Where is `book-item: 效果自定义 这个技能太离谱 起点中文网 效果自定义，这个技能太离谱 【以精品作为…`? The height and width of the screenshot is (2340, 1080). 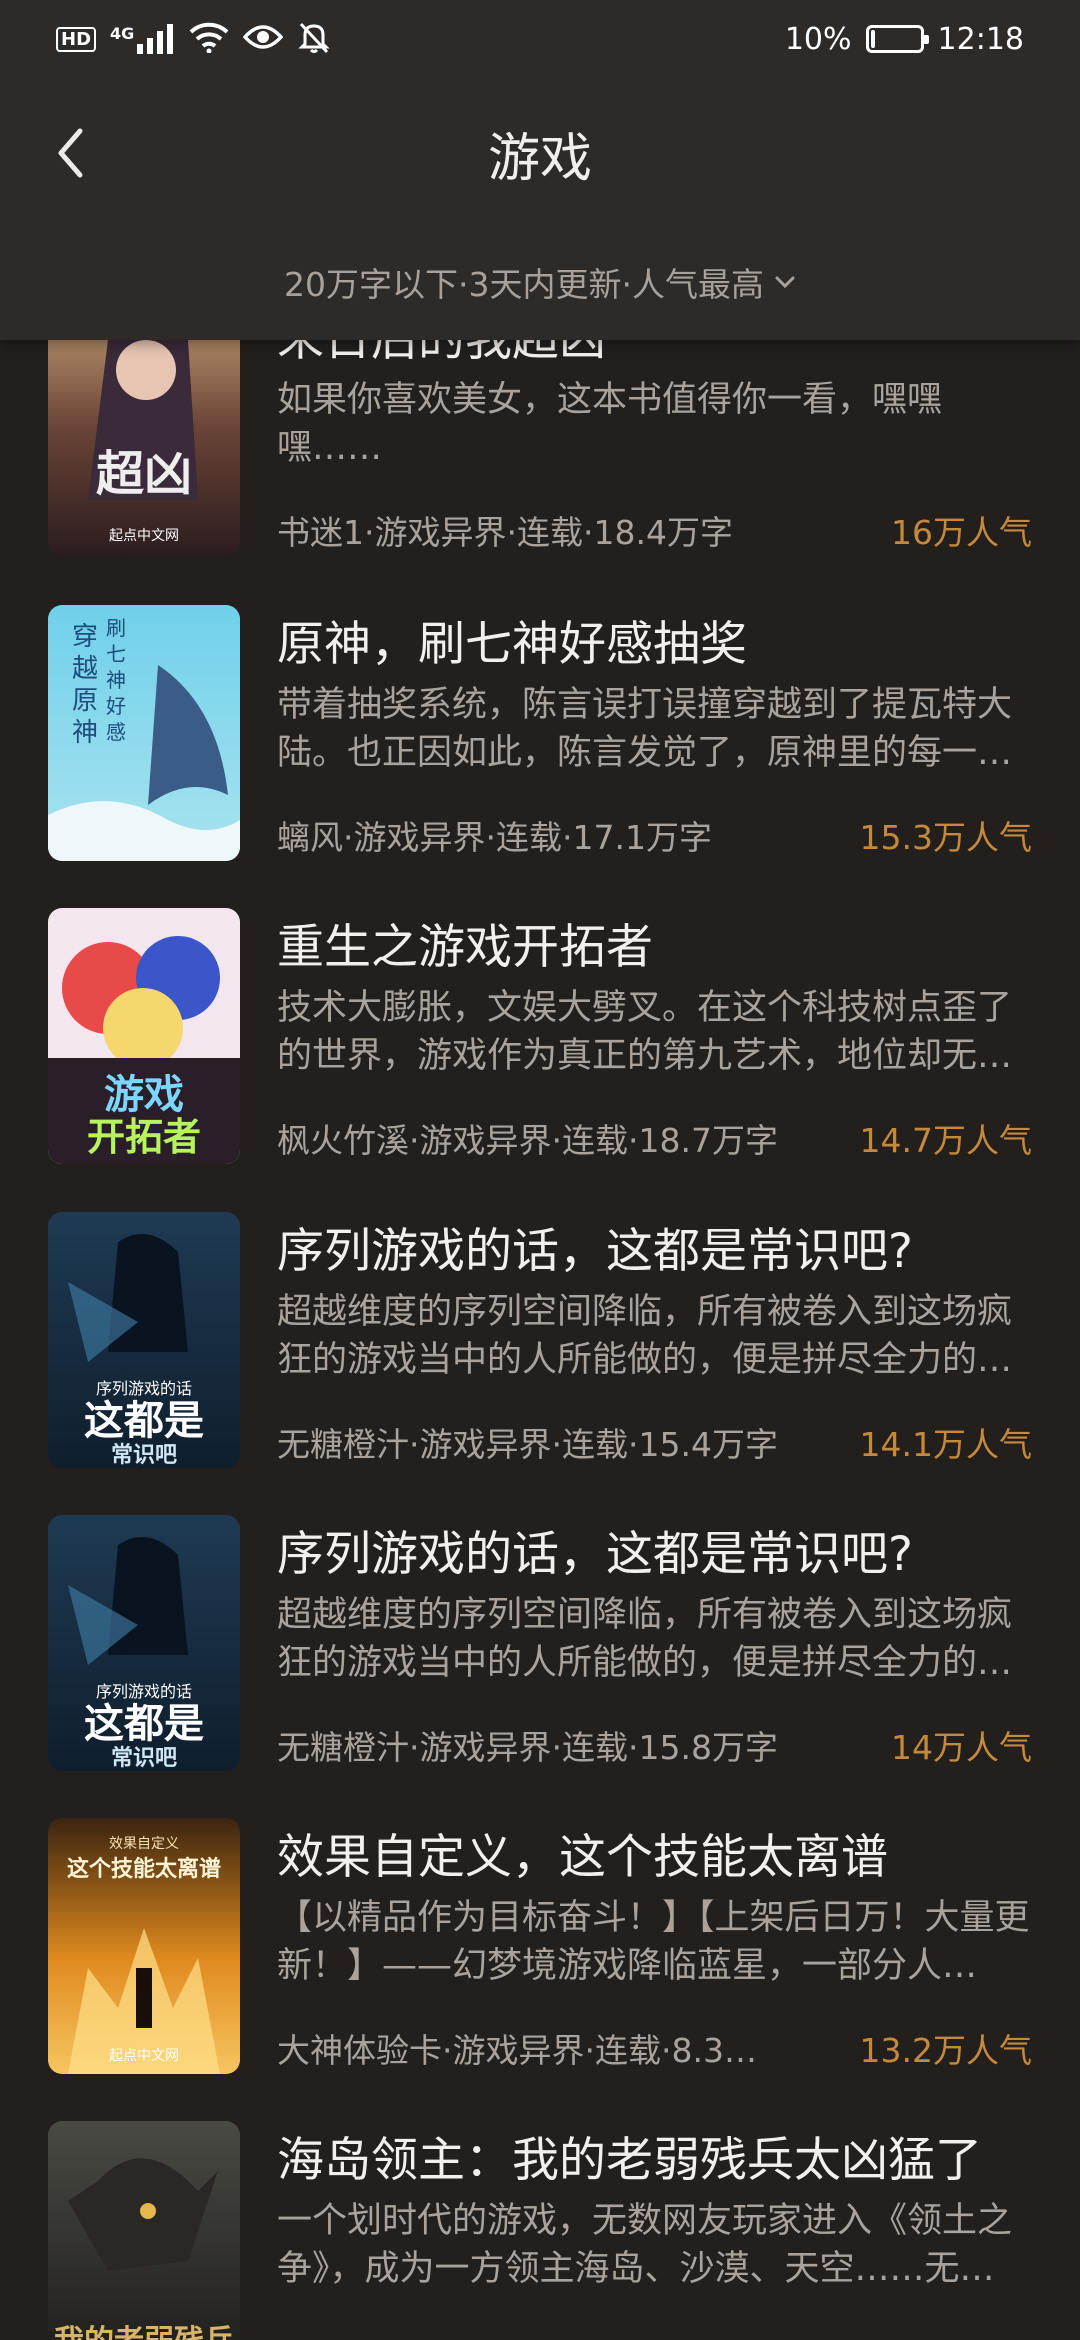 book-item: 效果自定义 这个技能太离谱 起点中文网 效果自定义，这个技能太离谱 【以精品作为… is located at coordinates (540, 1969).